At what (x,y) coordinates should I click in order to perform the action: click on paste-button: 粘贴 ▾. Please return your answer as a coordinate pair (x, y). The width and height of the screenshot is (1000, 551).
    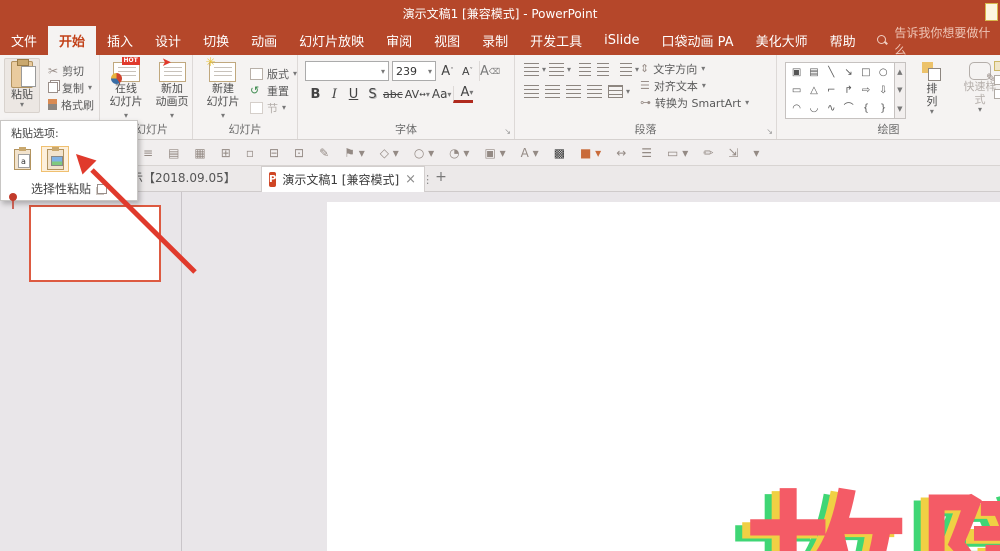
    Looking at the image, I should click on (22, 85).